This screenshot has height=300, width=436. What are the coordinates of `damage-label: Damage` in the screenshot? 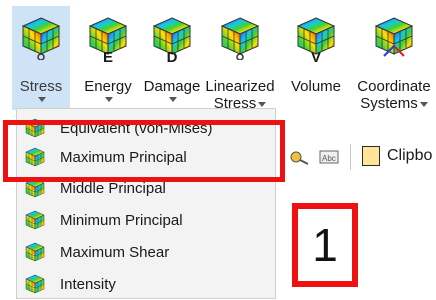 It's located at (172, 86).